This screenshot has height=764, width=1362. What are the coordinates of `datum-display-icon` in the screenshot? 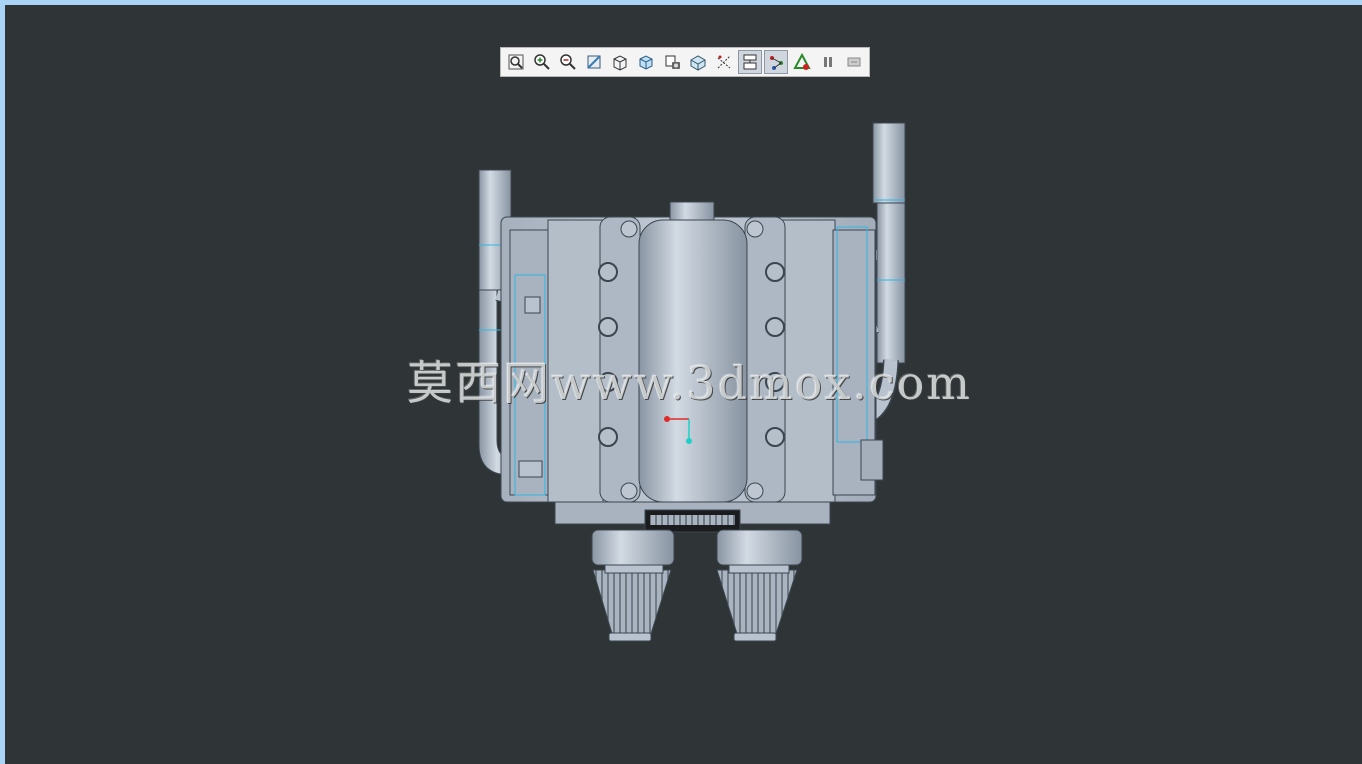 It's located at (724, 62).